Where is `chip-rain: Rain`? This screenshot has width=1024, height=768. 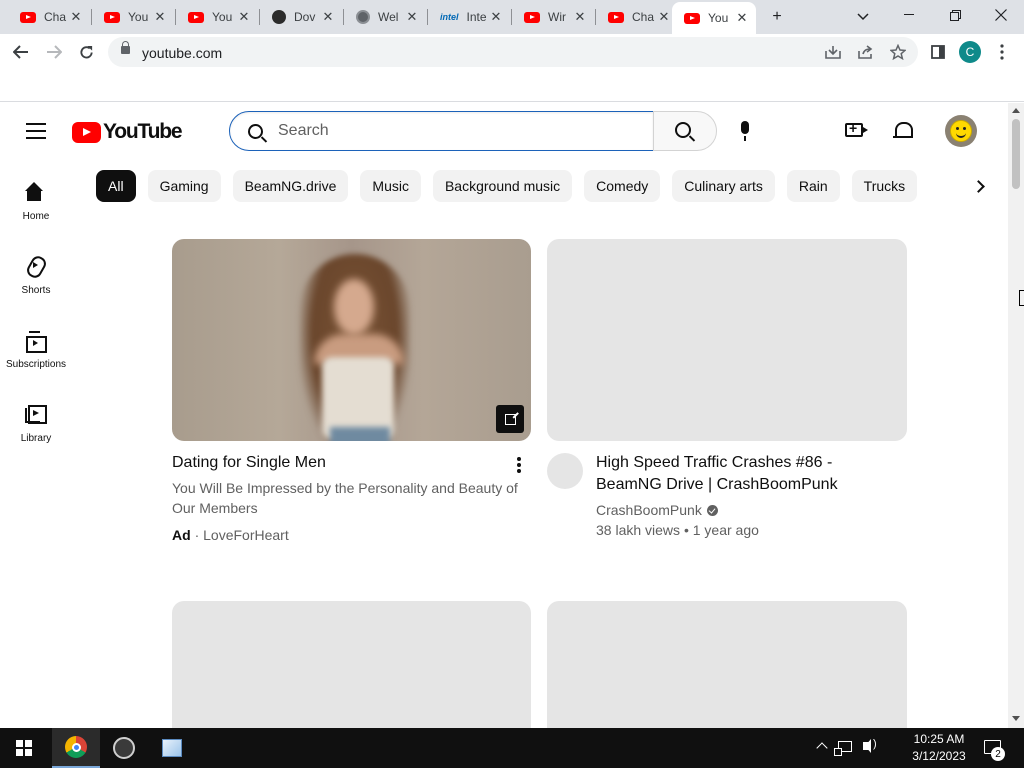 chip-rain: Rain is located at coordinates (813, 186).